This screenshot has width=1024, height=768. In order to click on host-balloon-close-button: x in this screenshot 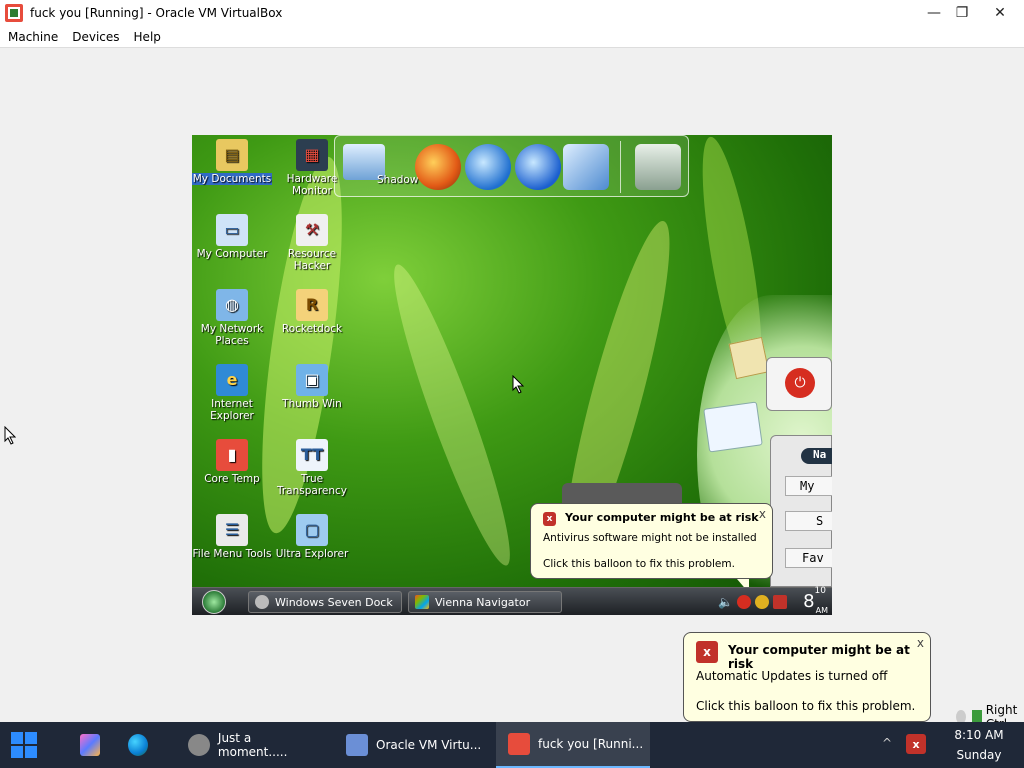, I will do `click(920, 643)`.